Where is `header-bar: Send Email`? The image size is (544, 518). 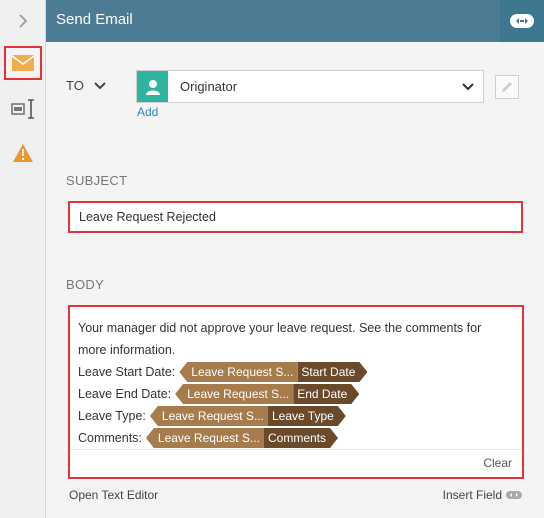 header-bar: Send Email is located at coordinates (295, 21).